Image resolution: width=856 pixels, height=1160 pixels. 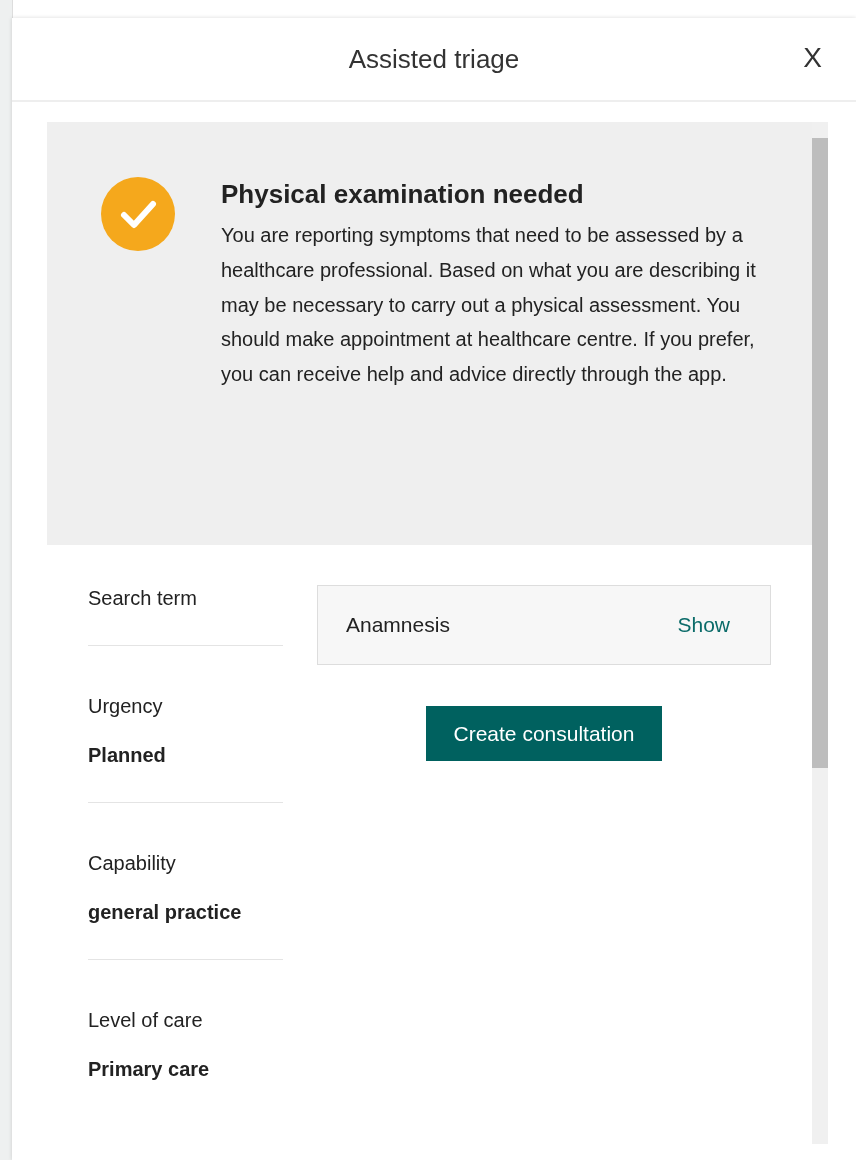 I want to click on check-icon, so click(x=138, y=214).